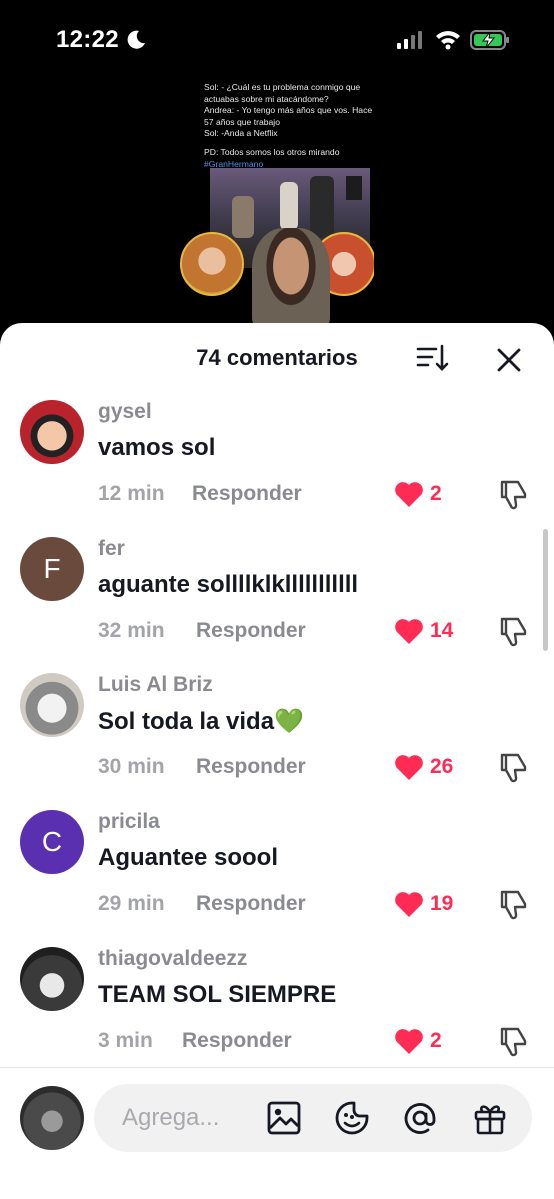 This screenshot has width=554, height=1199. Describe the element at coordinates (172, 959) in the screenshot. I see `comment-username: thiagovaldeezz` at that location.